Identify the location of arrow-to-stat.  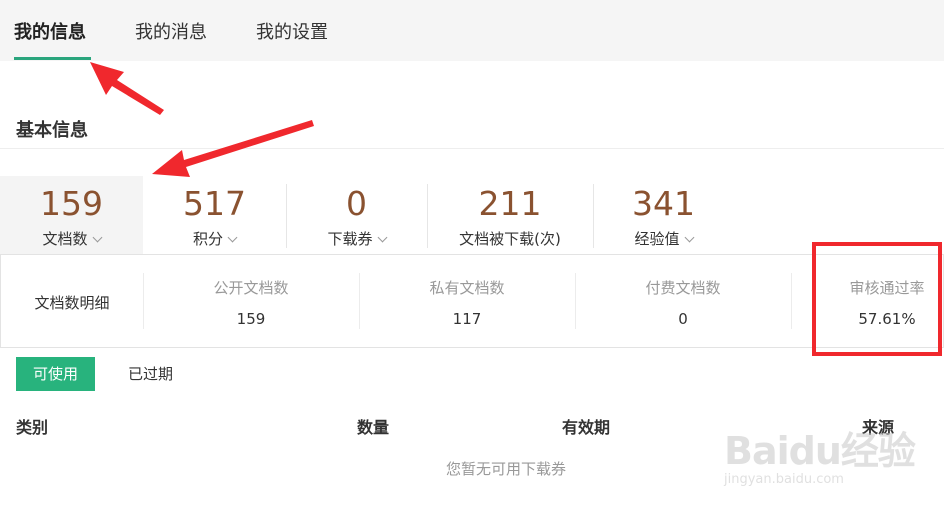
(233, 148).